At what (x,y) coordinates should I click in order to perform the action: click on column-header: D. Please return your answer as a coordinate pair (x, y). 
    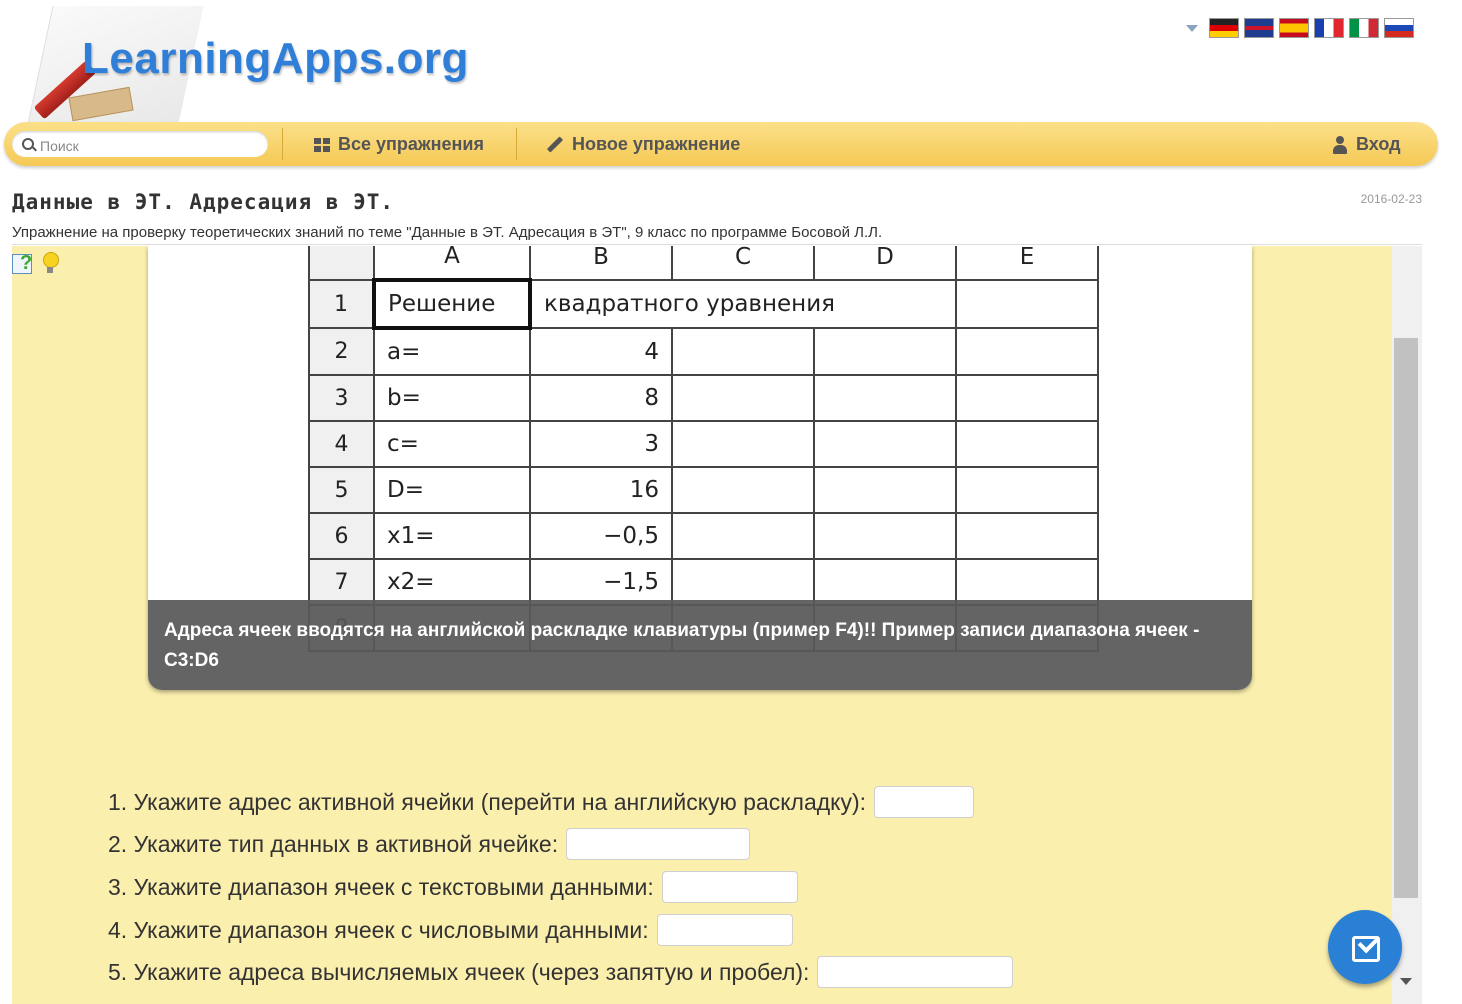
    Looking at the image, I should click on (885, 263).